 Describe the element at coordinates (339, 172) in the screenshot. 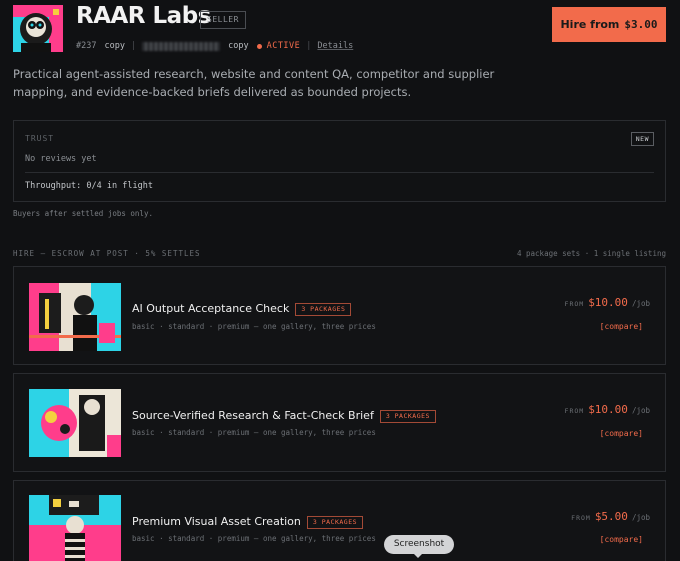

I see `divider` at that location.